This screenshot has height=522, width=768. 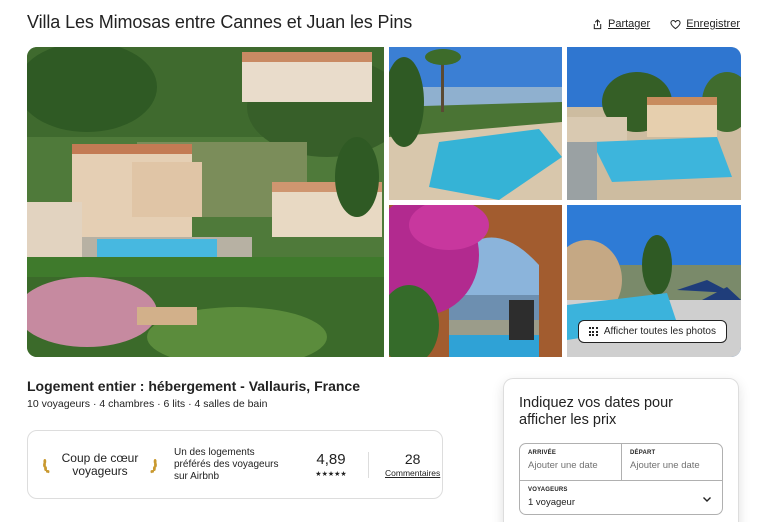 I want to click on departure-date-field: DÉPART Ajouter une date, so click(x=672, y=462).